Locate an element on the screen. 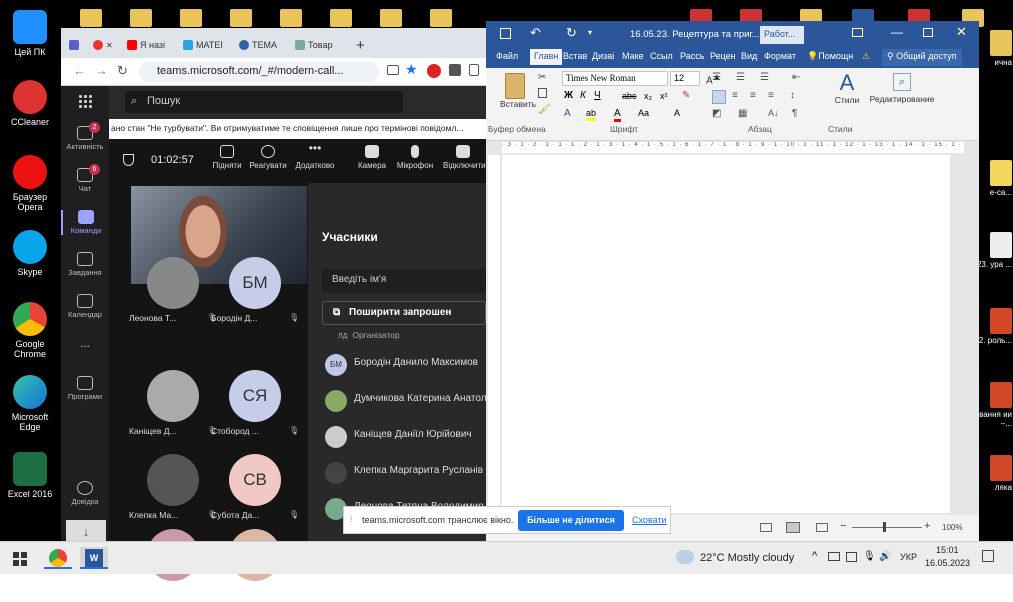 The image size is (1013, 602). format-painter-icon: 🖌 is located at coordinates (544, 109).